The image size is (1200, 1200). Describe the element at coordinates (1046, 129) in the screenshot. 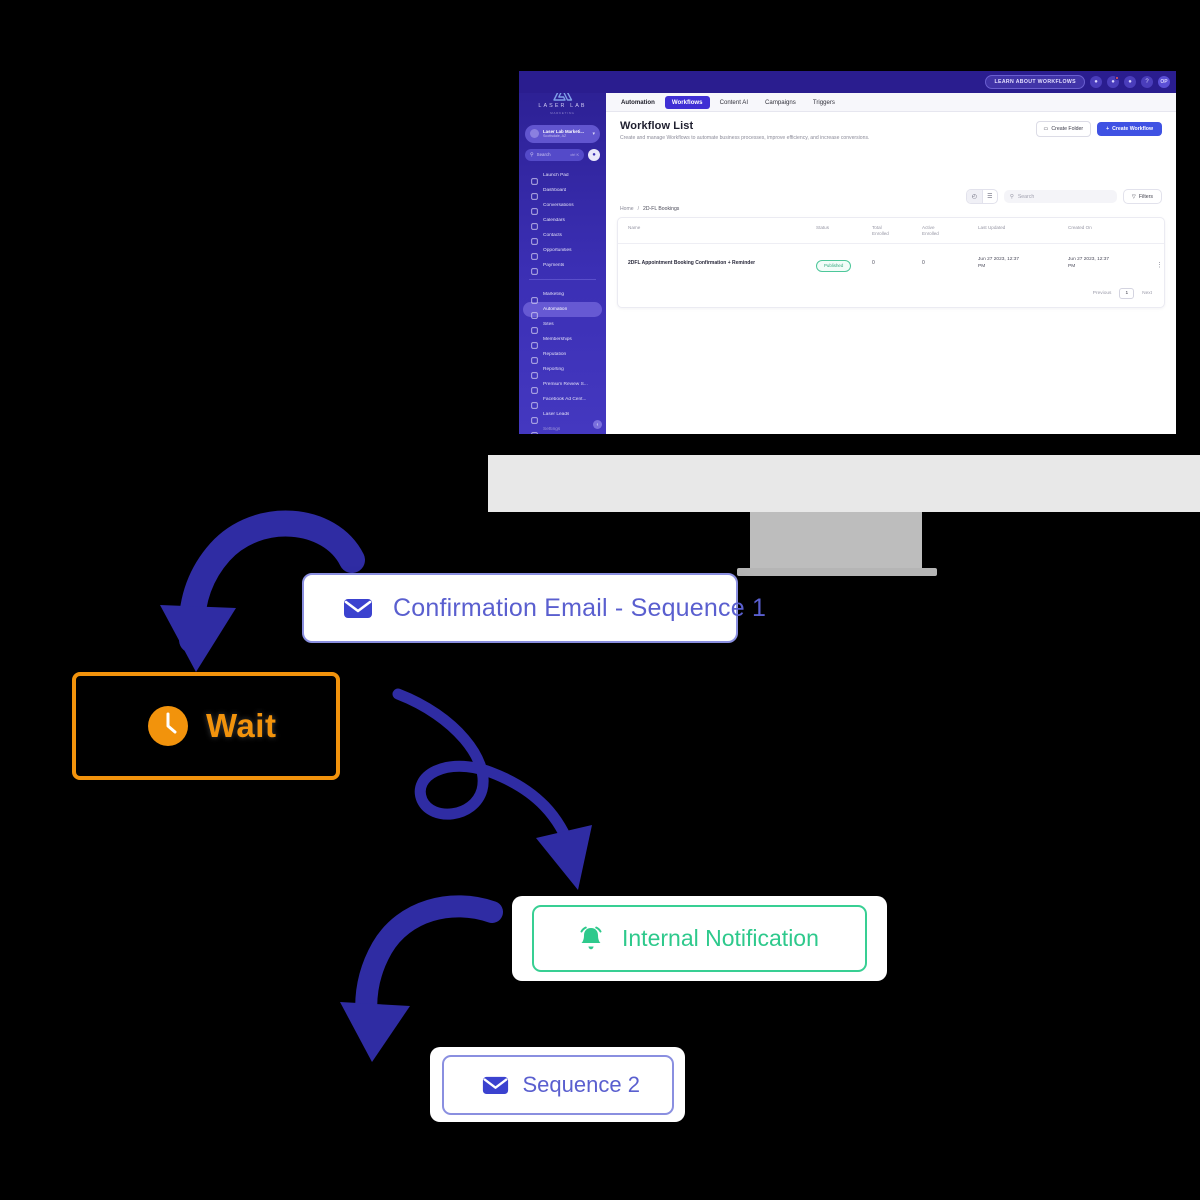

I see `folder-icon: ▭` at that location.